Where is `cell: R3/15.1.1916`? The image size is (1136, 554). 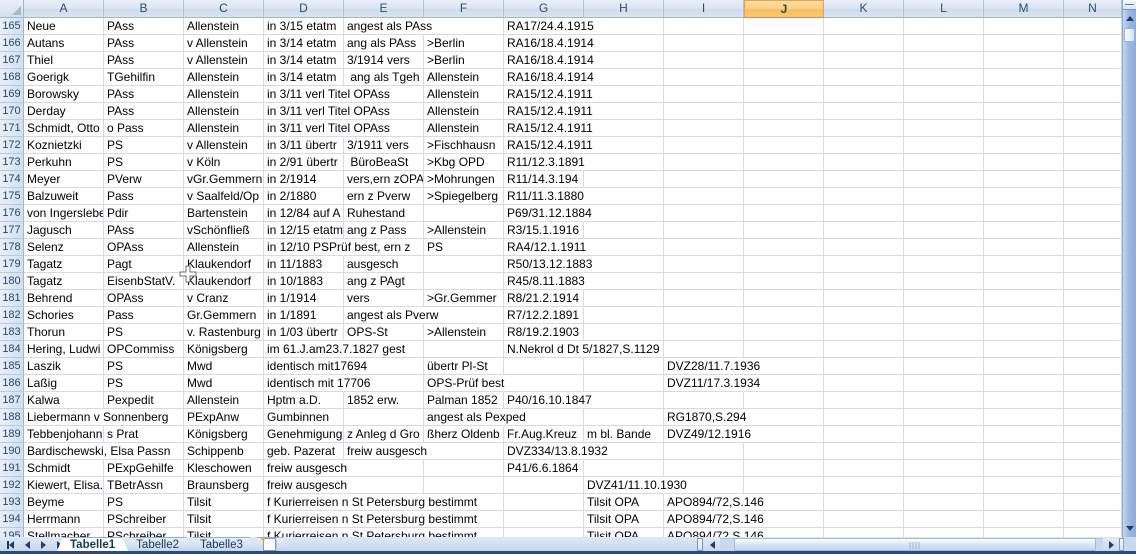 cell: R3/15.1.1916 is located at coordinates (544, 230).